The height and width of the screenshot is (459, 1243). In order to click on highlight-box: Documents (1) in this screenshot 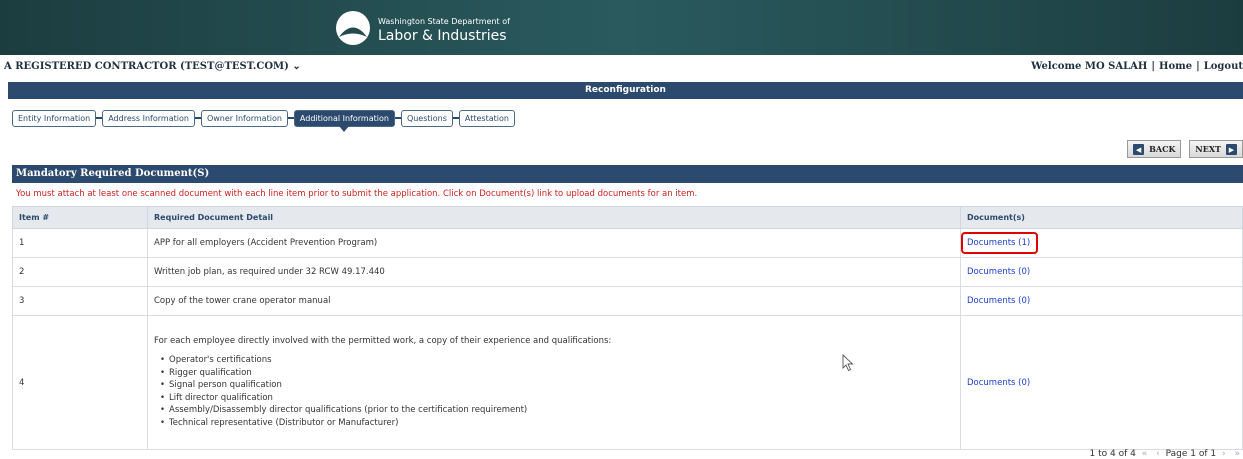, I will do `click(1000, 243)`.